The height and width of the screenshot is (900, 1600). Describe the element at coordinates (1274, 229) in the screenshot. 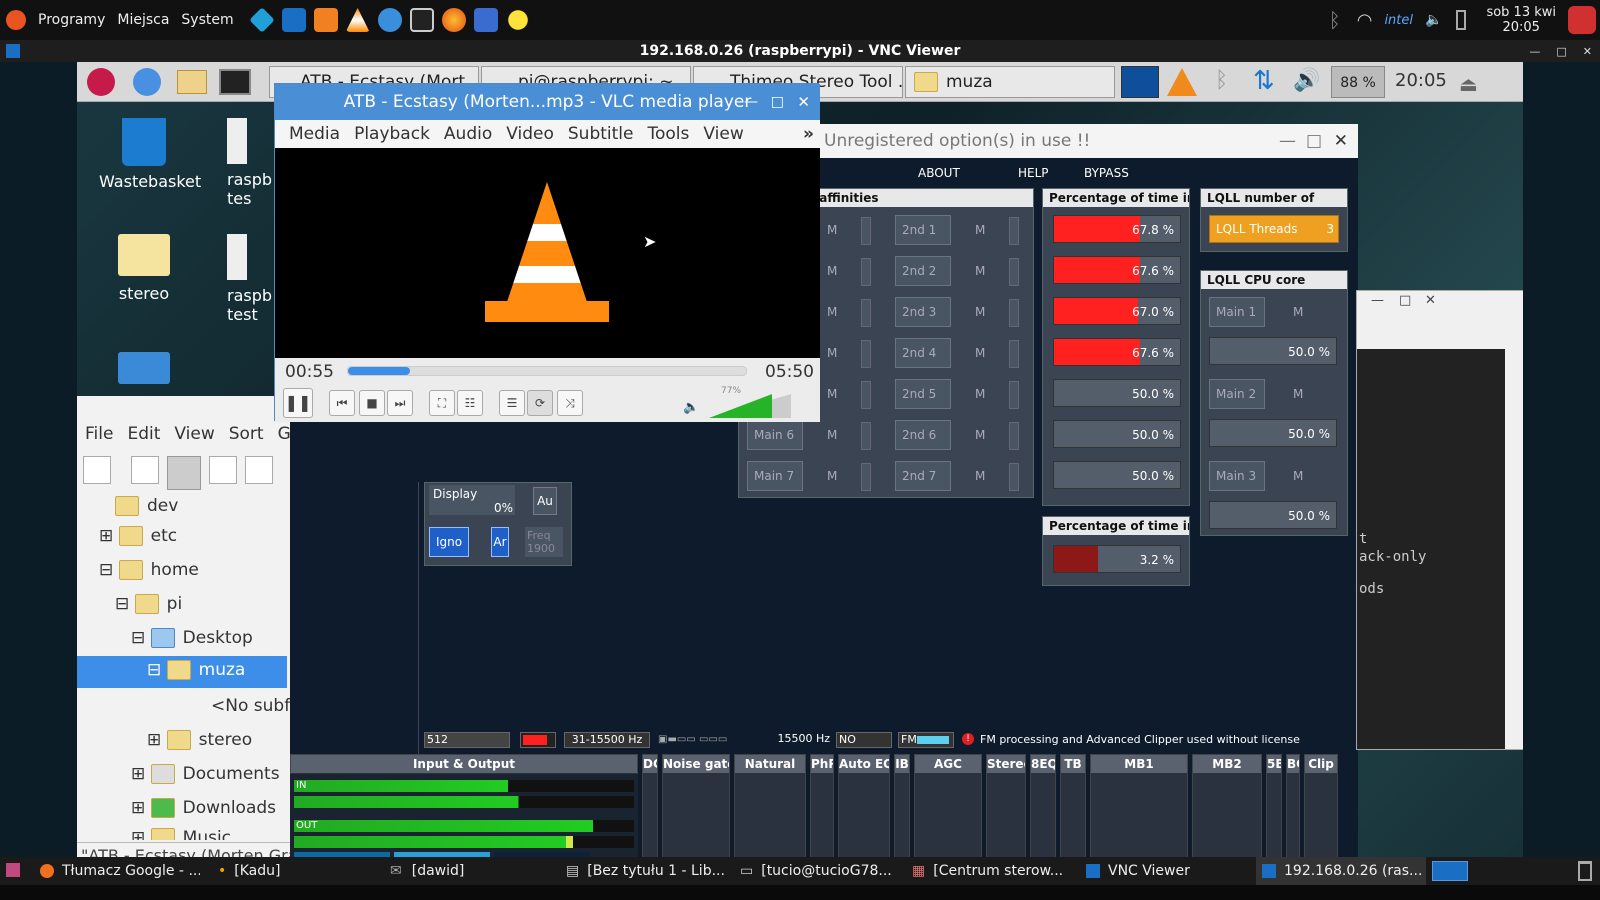

I see `lqll-threads-control: LQLL Threads 3` at that location.